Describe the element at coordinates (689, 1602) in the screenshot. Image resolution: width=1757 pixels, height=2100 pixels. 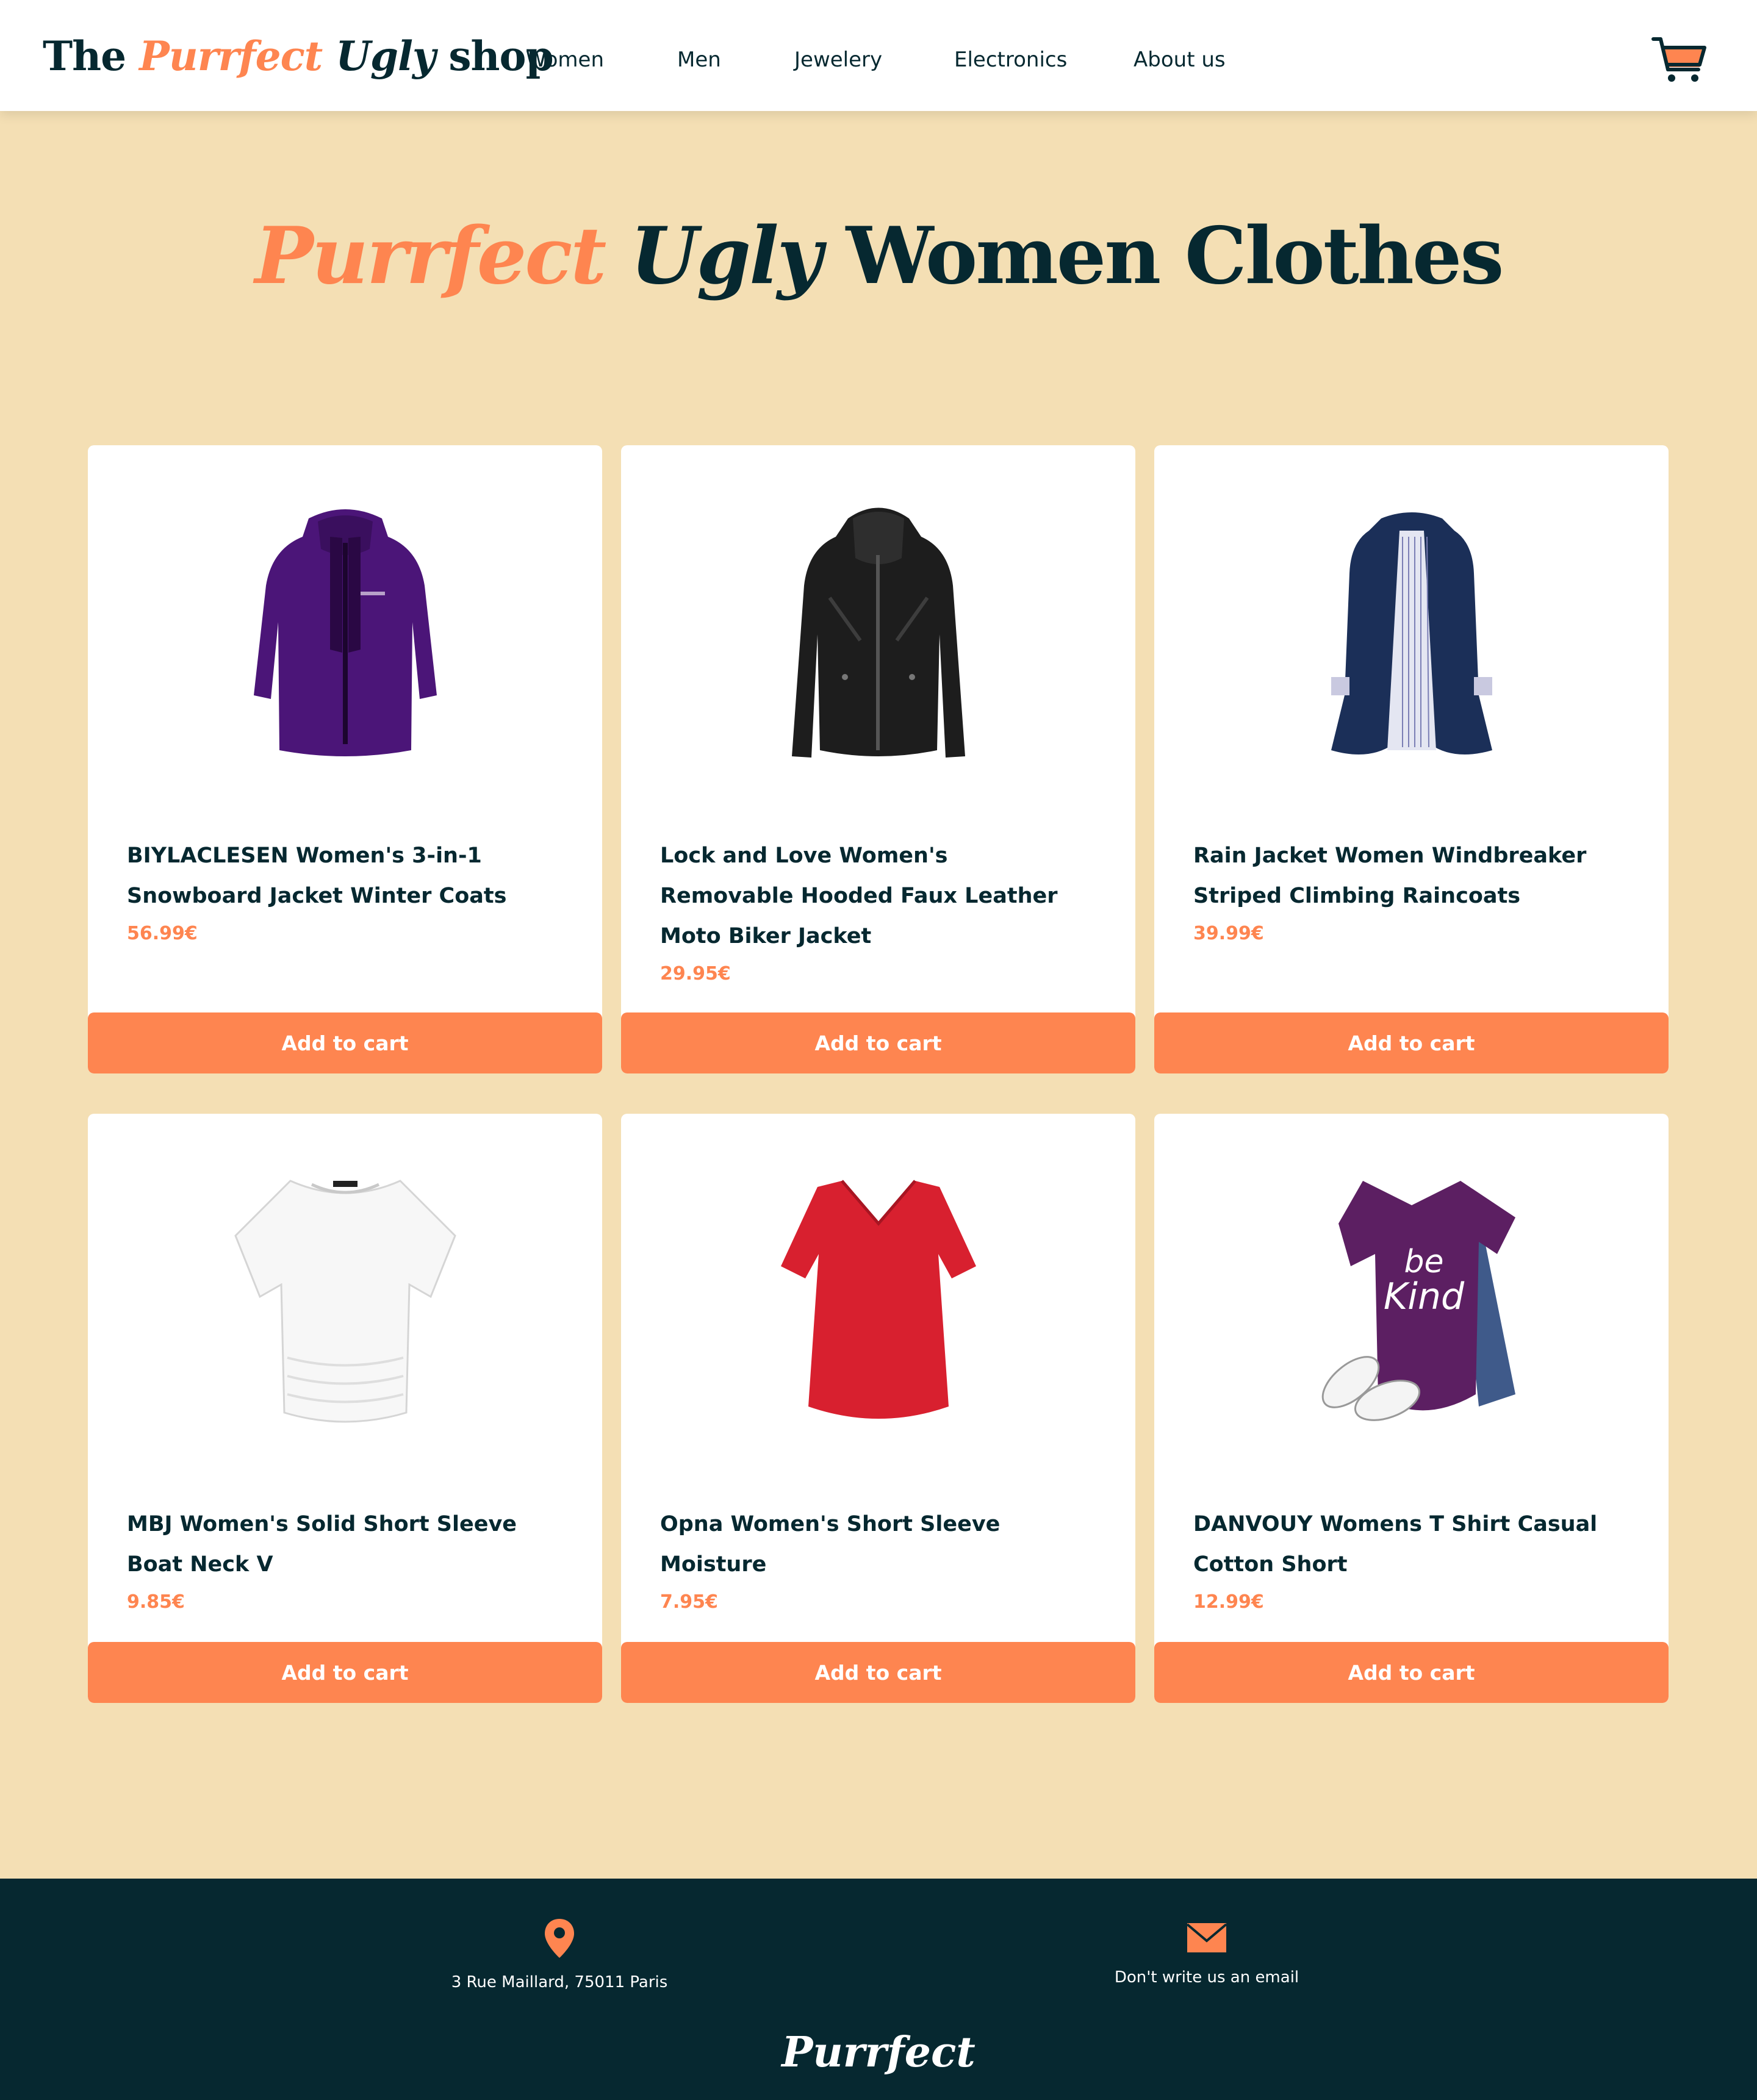
I see `product-price: 7.95€` at that location.